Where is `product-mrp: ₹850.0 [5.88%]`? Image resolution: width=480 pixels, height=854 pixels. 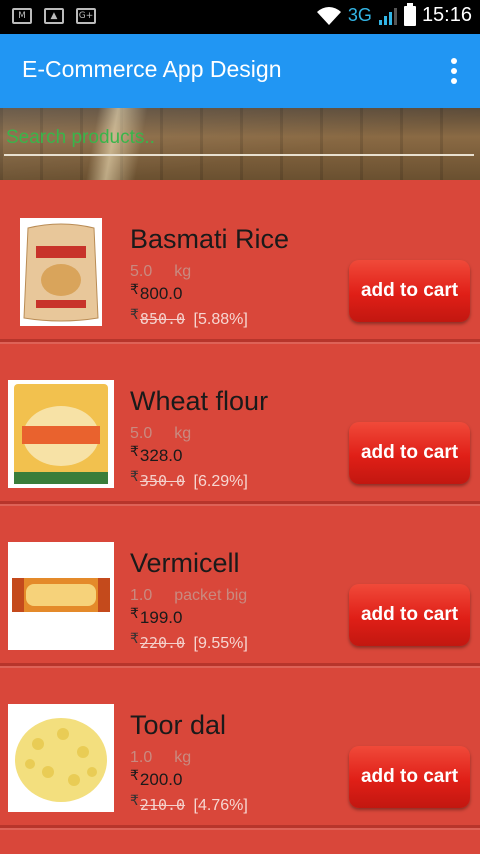 product-mrp: ₹850.0 [5.88%] is located at coordinates (189, 317).